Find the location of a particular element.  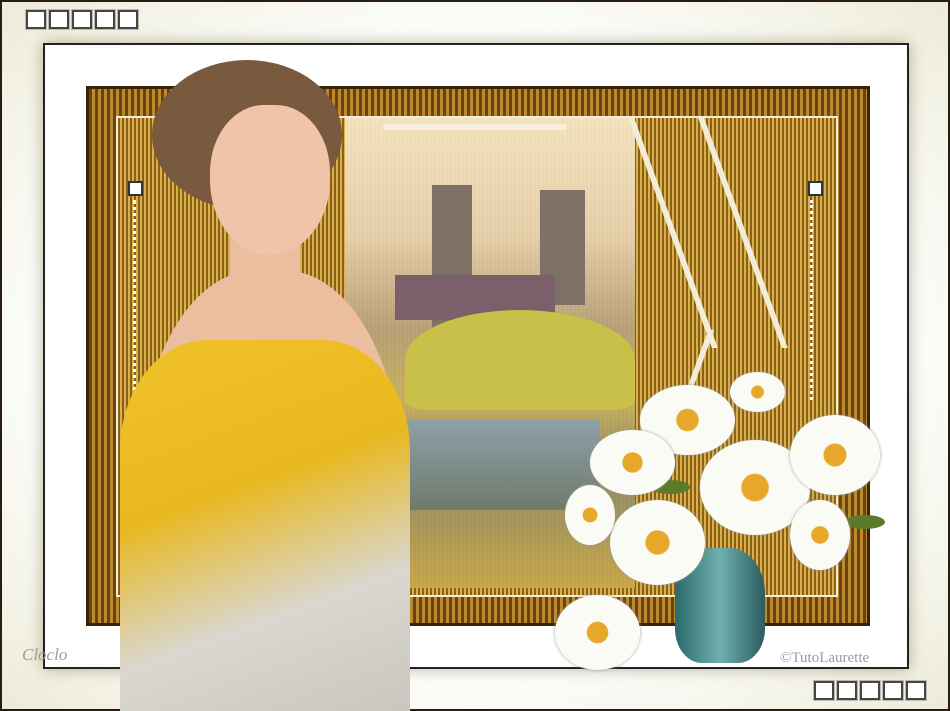

top-bar-ornament is located at coordinates (475, 127).